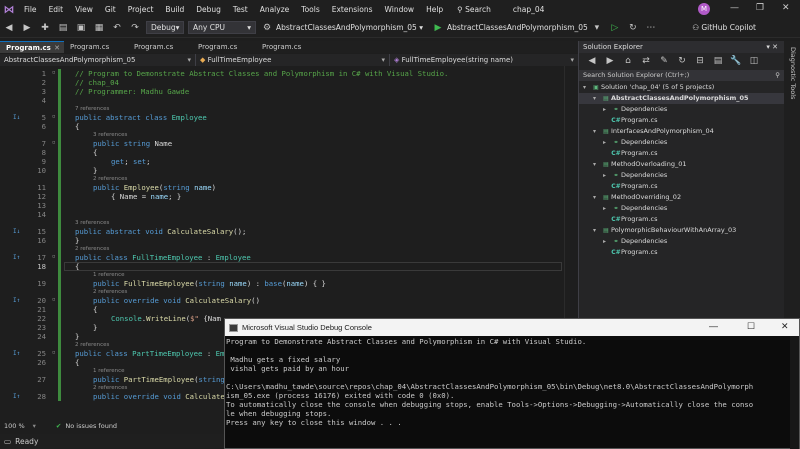 The width and height of the screenshot is (800, 449). Describe the element at coordinates (597, 28) in the screenshot. I see `run-dropdown-icon: ▾` at that location.